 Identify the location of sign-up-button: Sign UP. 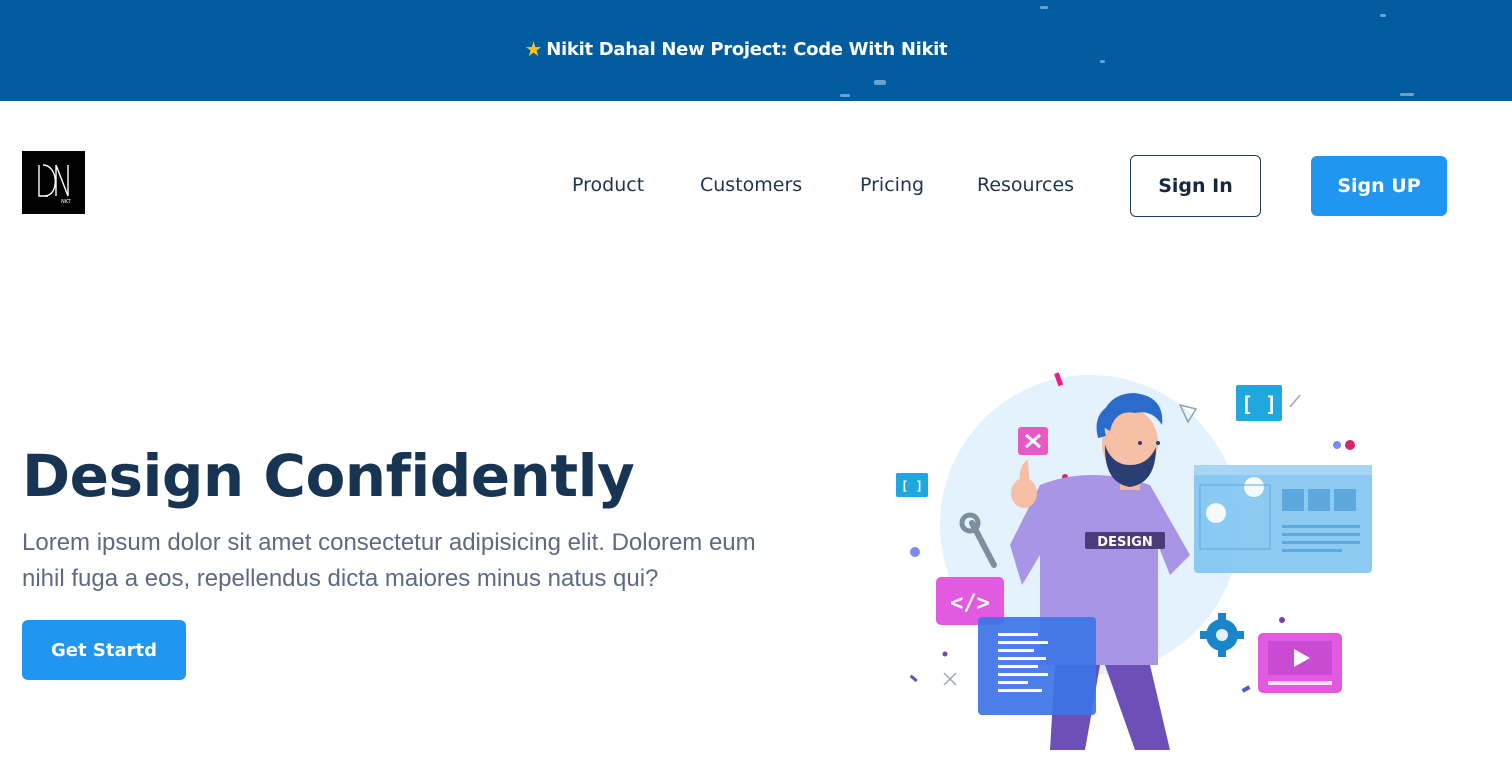
(1379, 186).